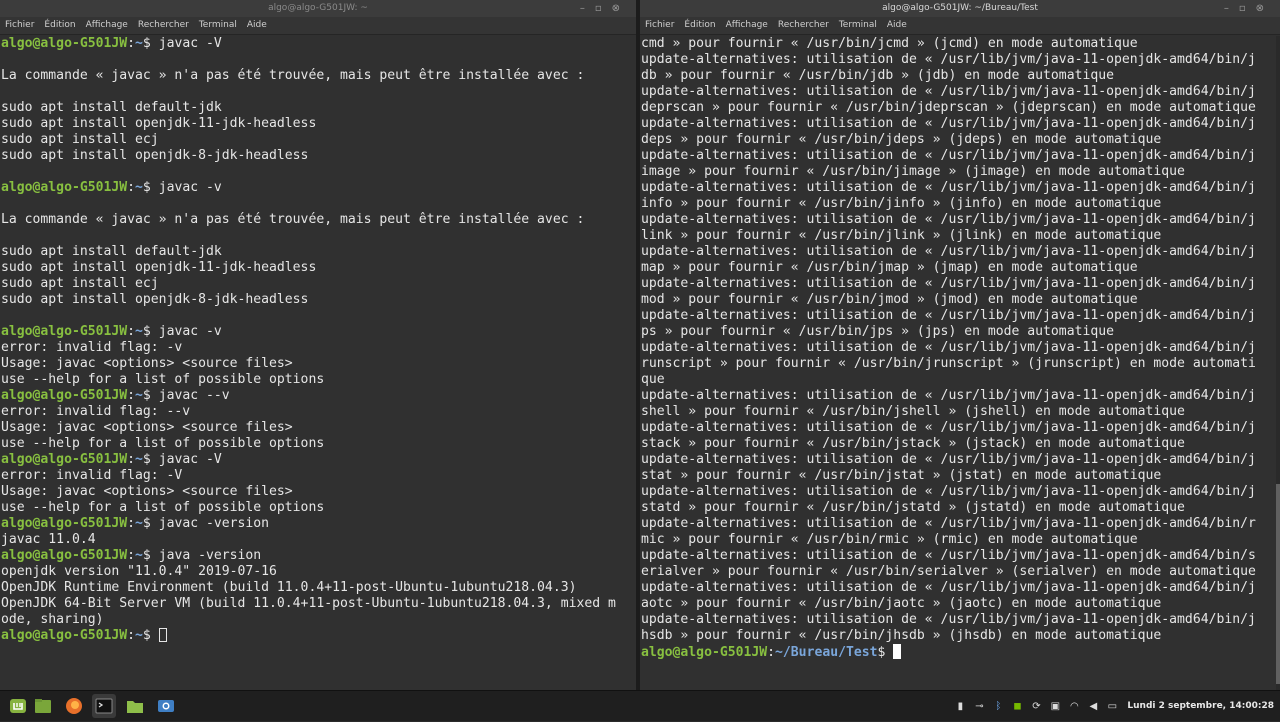 The height and width of the screenshot is (722, 1280). I want to click on bluetooth-icon: ᛒ, so click(998, 706).